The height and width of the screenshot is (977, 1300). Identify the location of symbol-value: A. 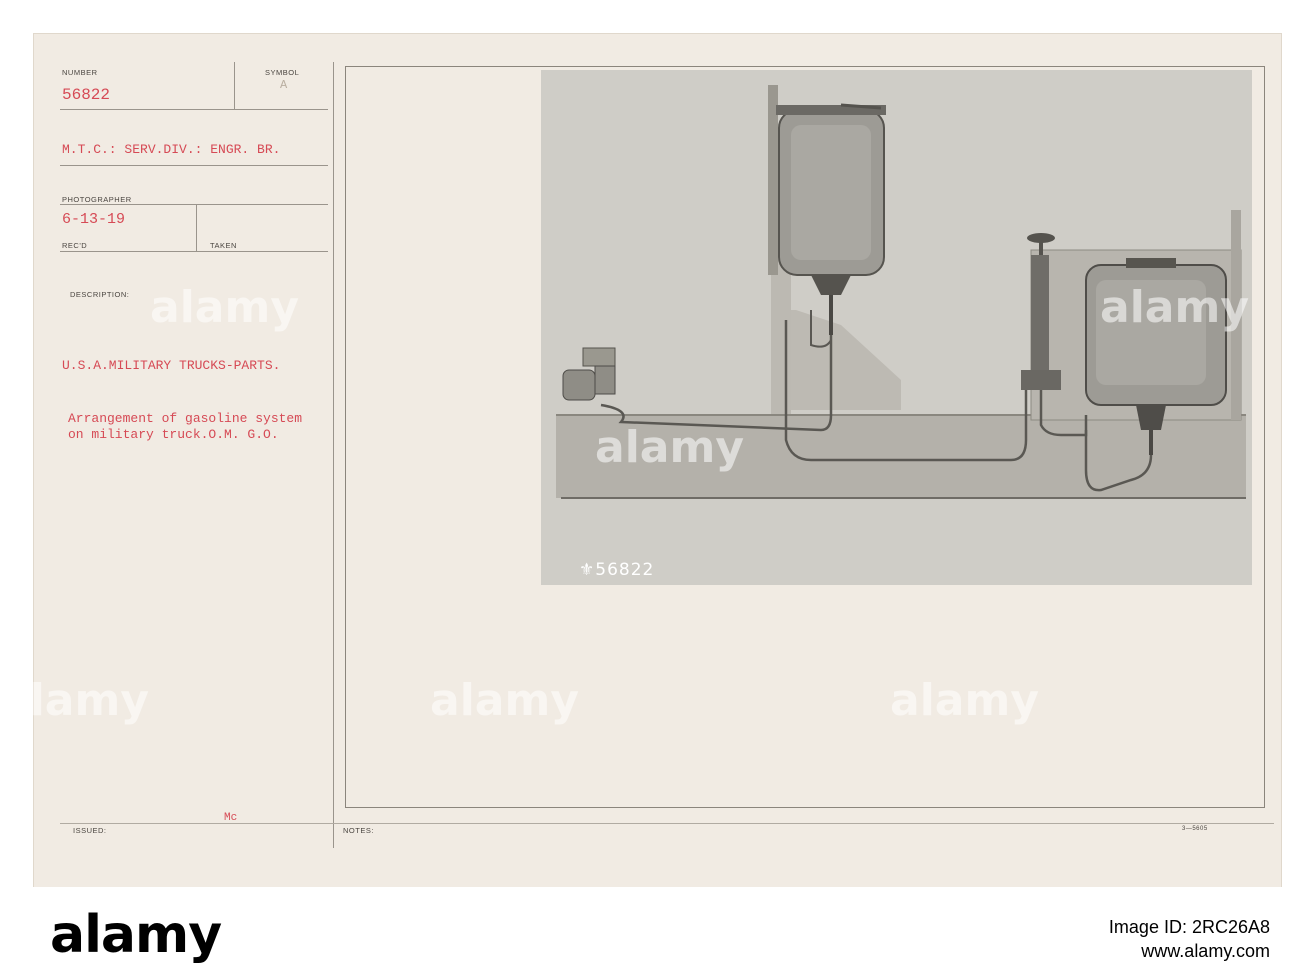
(284, 85).